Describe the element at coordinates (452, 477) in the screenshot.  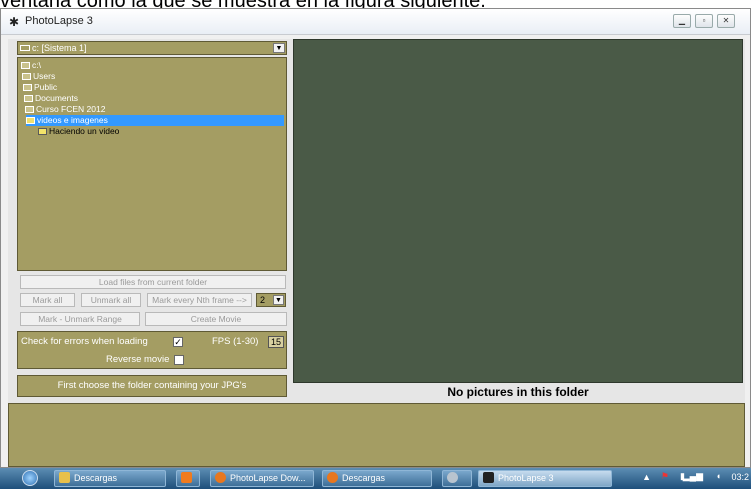
I see `app-icon` at that location.